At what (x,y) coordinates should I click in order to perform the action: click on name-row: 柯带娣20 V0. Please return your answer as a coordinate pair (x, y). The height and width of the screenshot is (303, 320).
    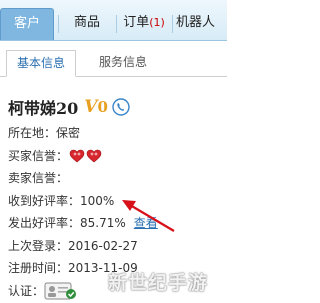
    Looking at the image, I should click on (115, 107).